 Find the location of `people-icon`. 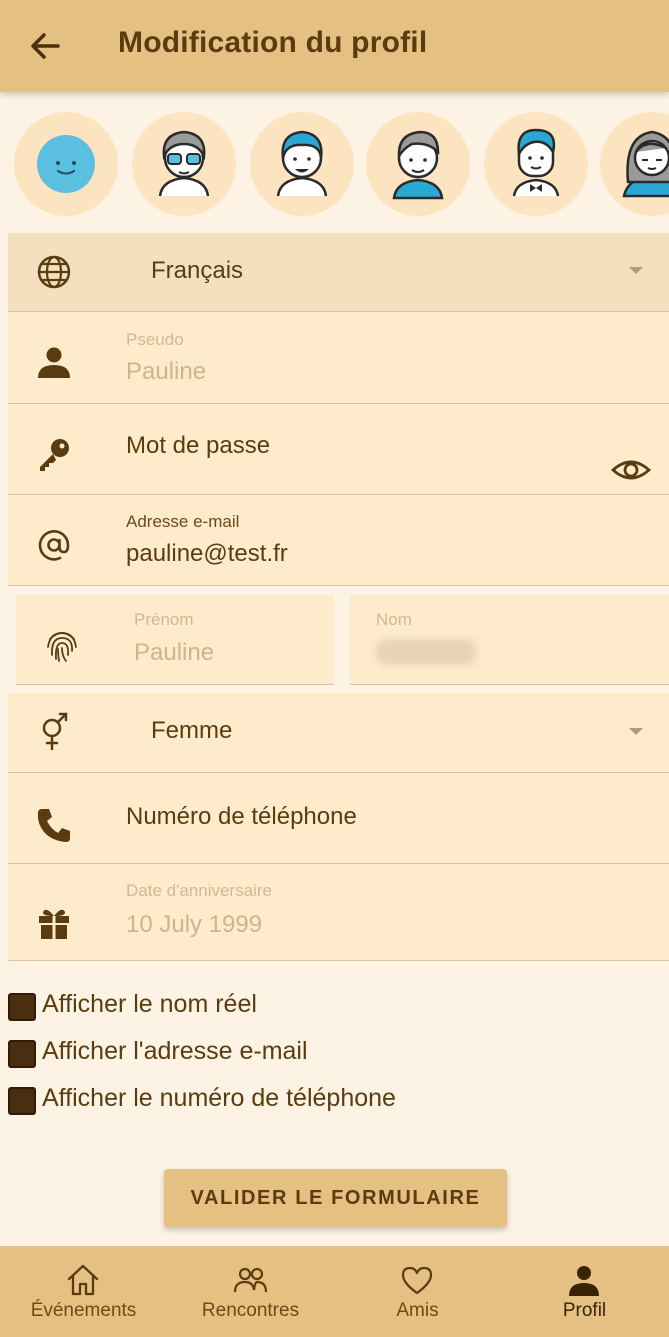

people-icon is located at coordinates (250, 1280).